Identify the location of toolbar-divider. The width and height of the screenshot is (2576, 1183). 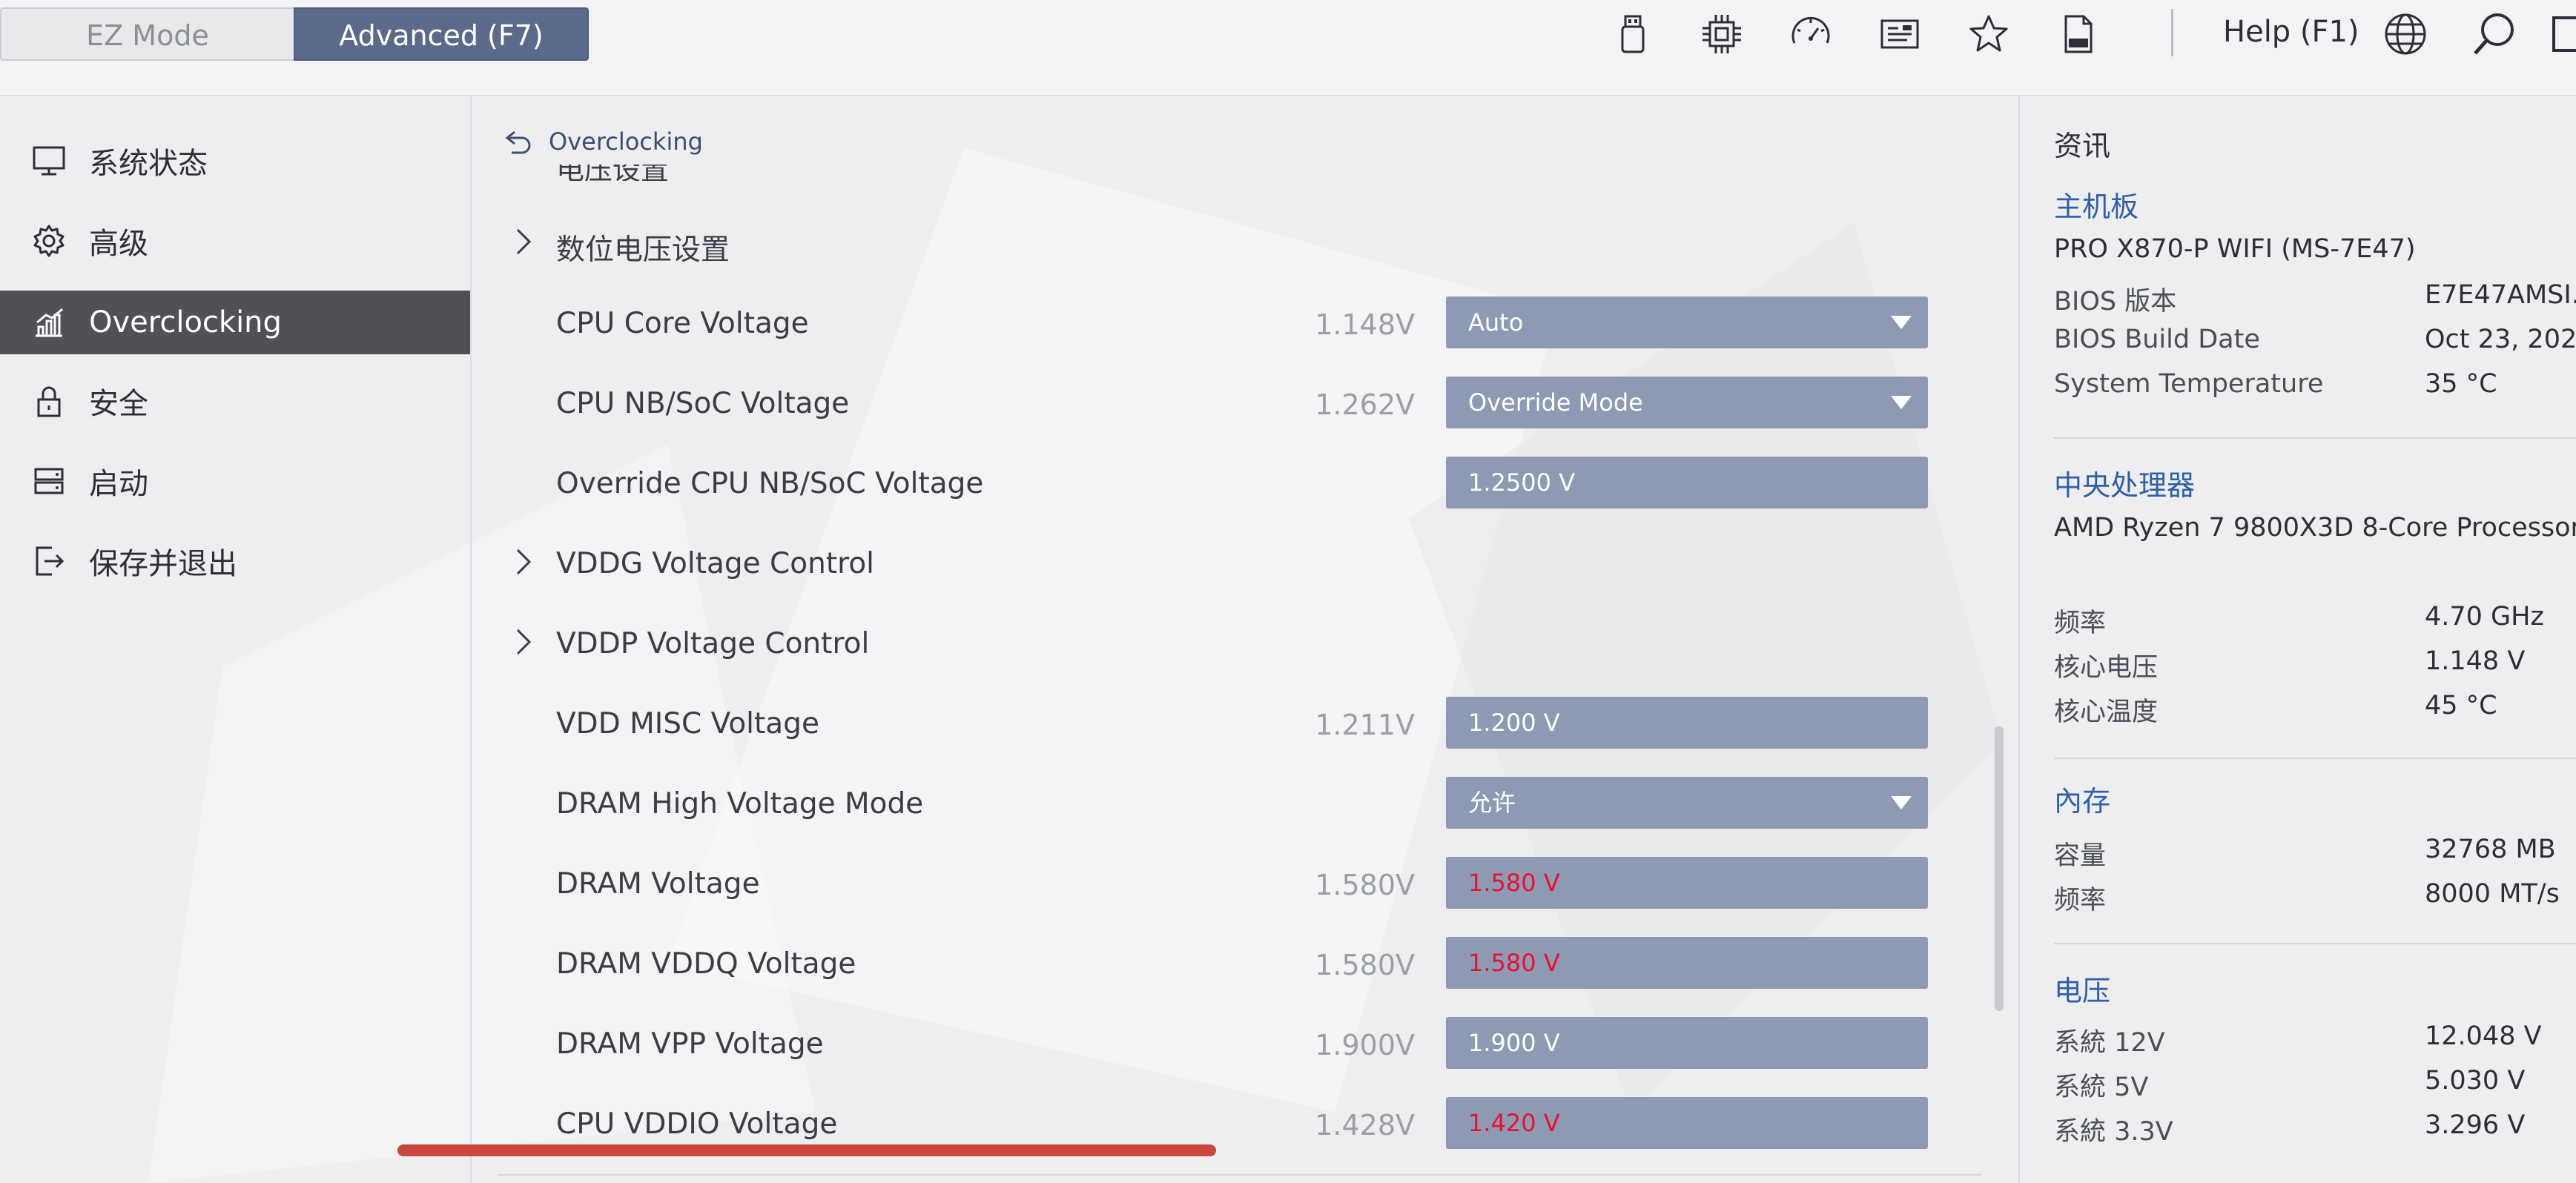
(2172, 32).